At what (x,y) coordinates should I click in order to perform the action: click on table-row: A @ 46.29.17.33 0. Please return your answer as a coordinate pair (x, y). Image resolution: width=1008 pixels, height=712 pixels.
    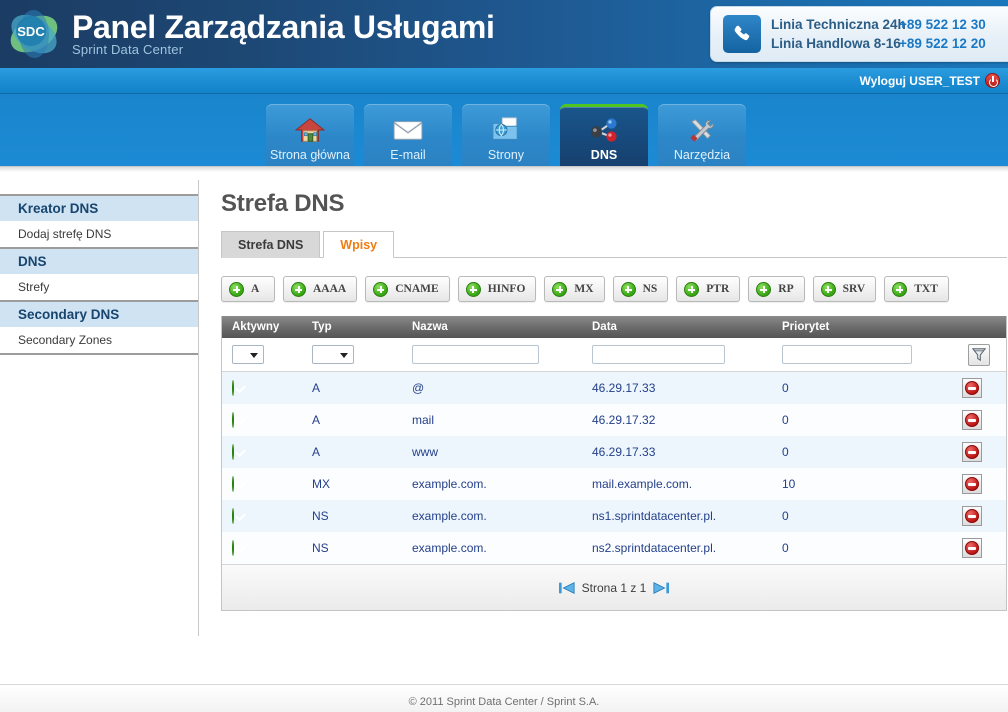
    Looking at the image, I should click on (614, 388).